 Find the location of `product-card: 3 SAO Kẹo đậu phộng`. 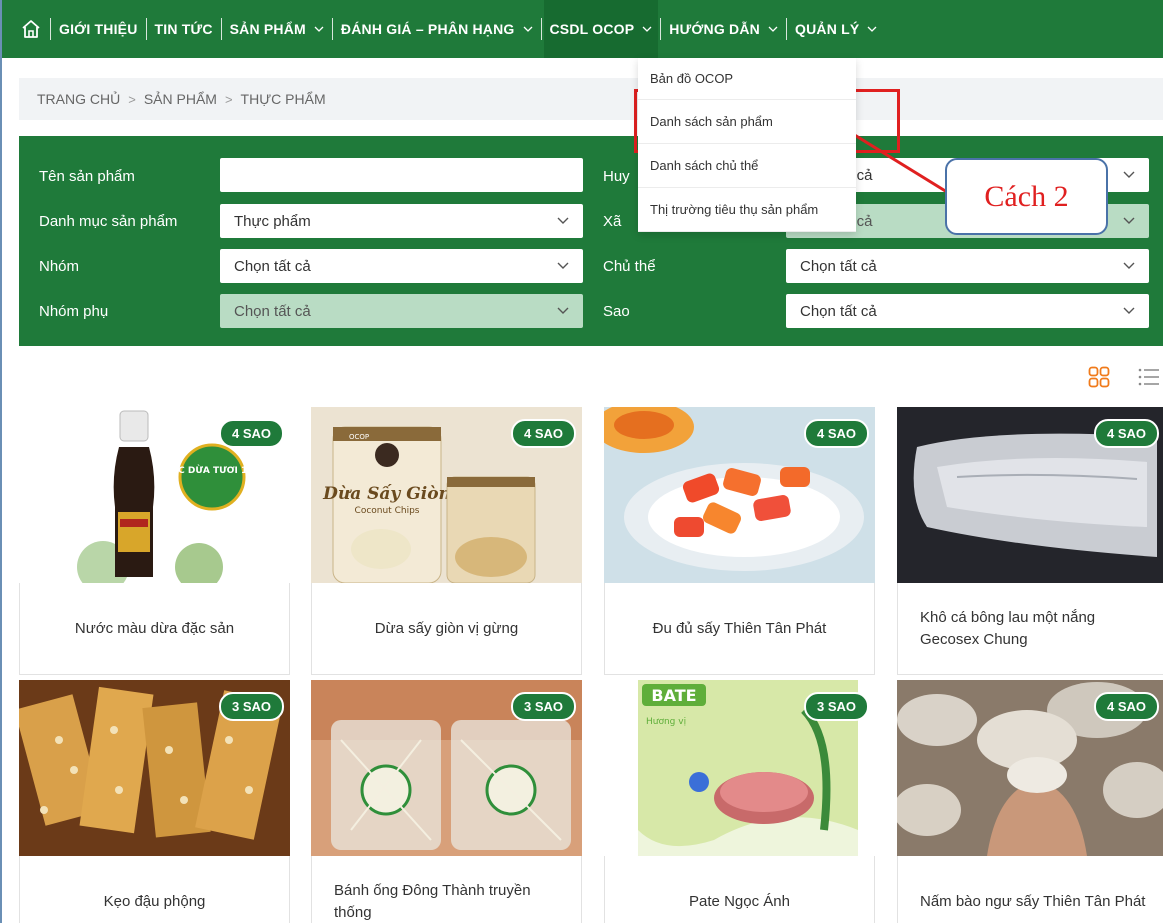

product-card: 3 SAO Kẹo đậu phộng is located at coordinates (154, 801).